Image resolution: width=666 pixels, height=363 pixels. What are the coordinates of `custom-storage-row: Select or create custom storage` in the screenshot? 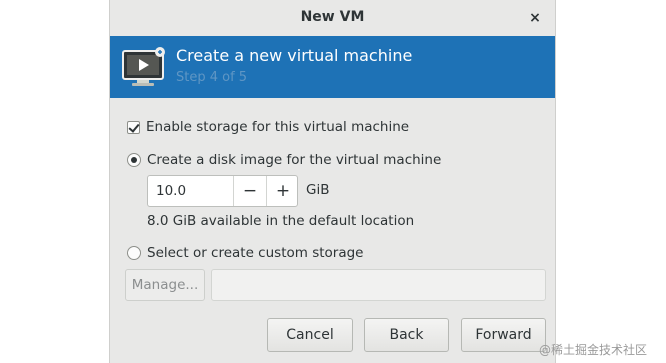 It's located at (245, 253).